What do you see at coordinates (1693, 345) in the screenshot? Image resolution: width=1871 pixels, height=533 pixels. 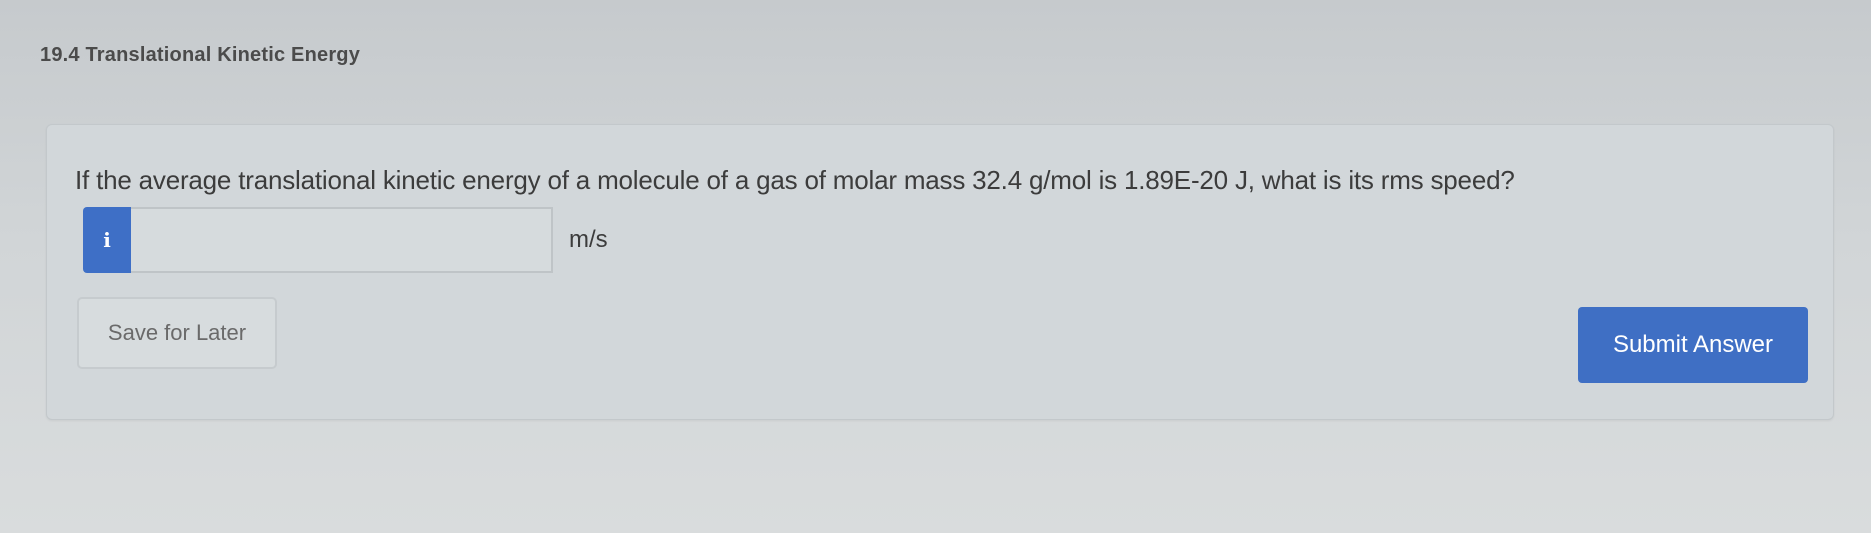 I see `submit-answer-button: Submit Answer` at bounding box center [1693, 345].